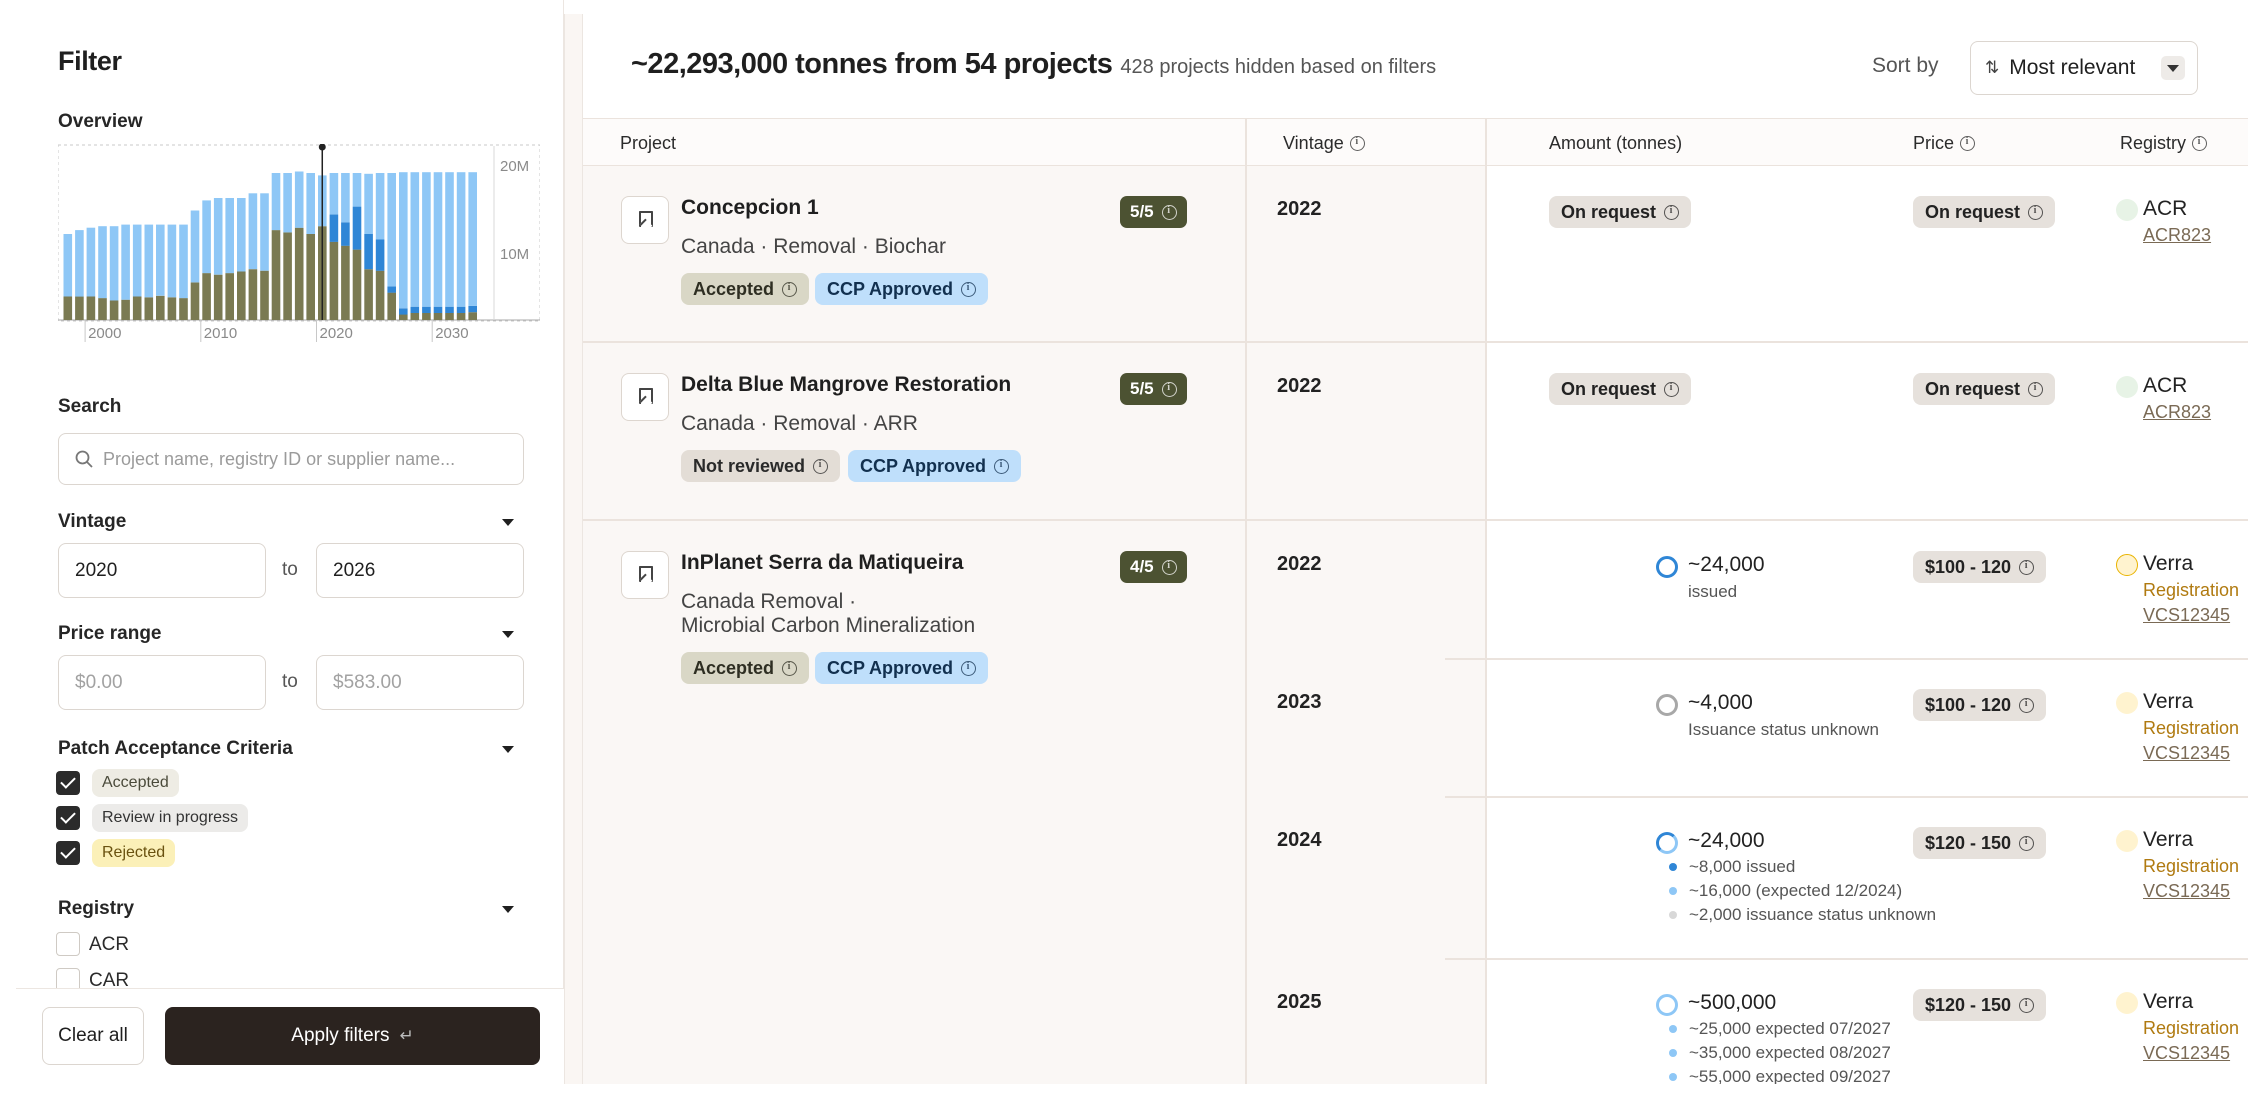 This screenshot has width=2248, height=1096. I want to click on project-name: Concepcion 1, so click(750, 208).